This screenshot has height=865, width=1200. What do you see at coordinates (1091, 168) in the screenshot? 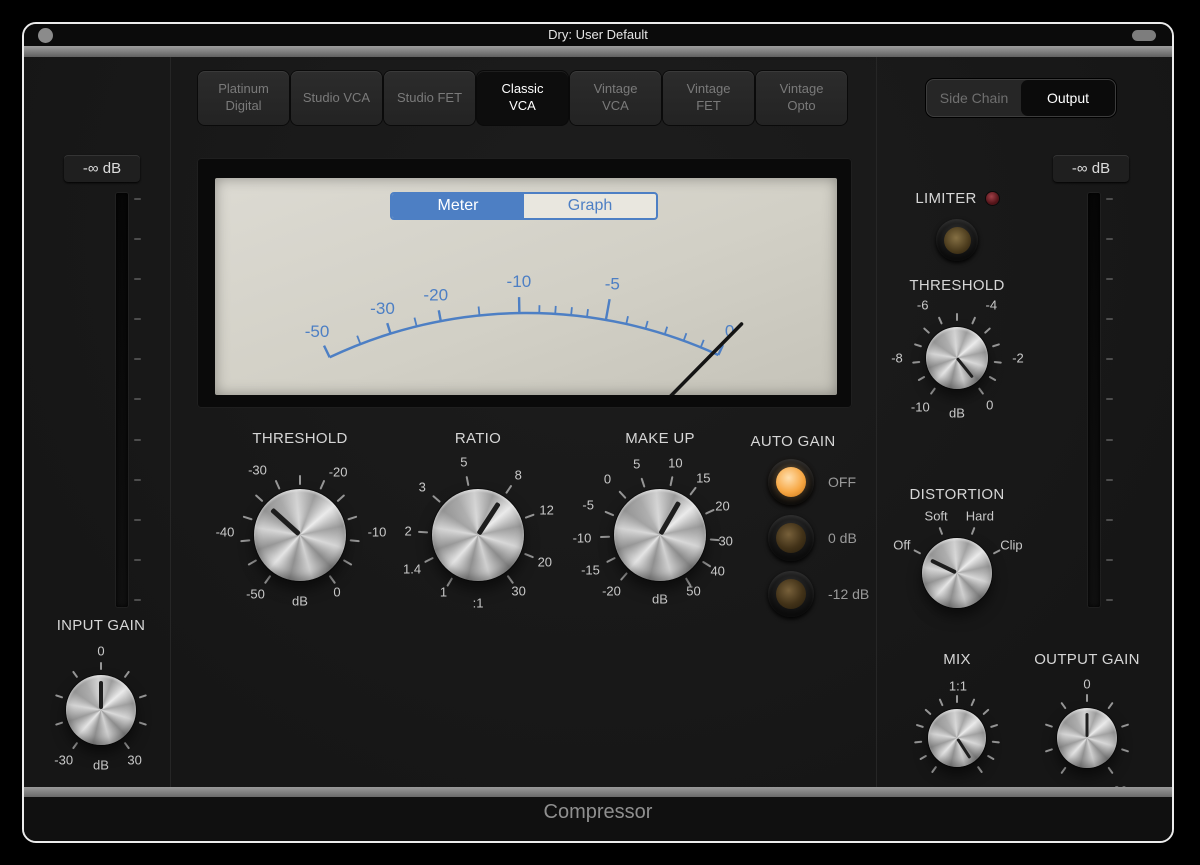
I see `output-level-readout: -∞ dB` at bounding box center [1091, 168].